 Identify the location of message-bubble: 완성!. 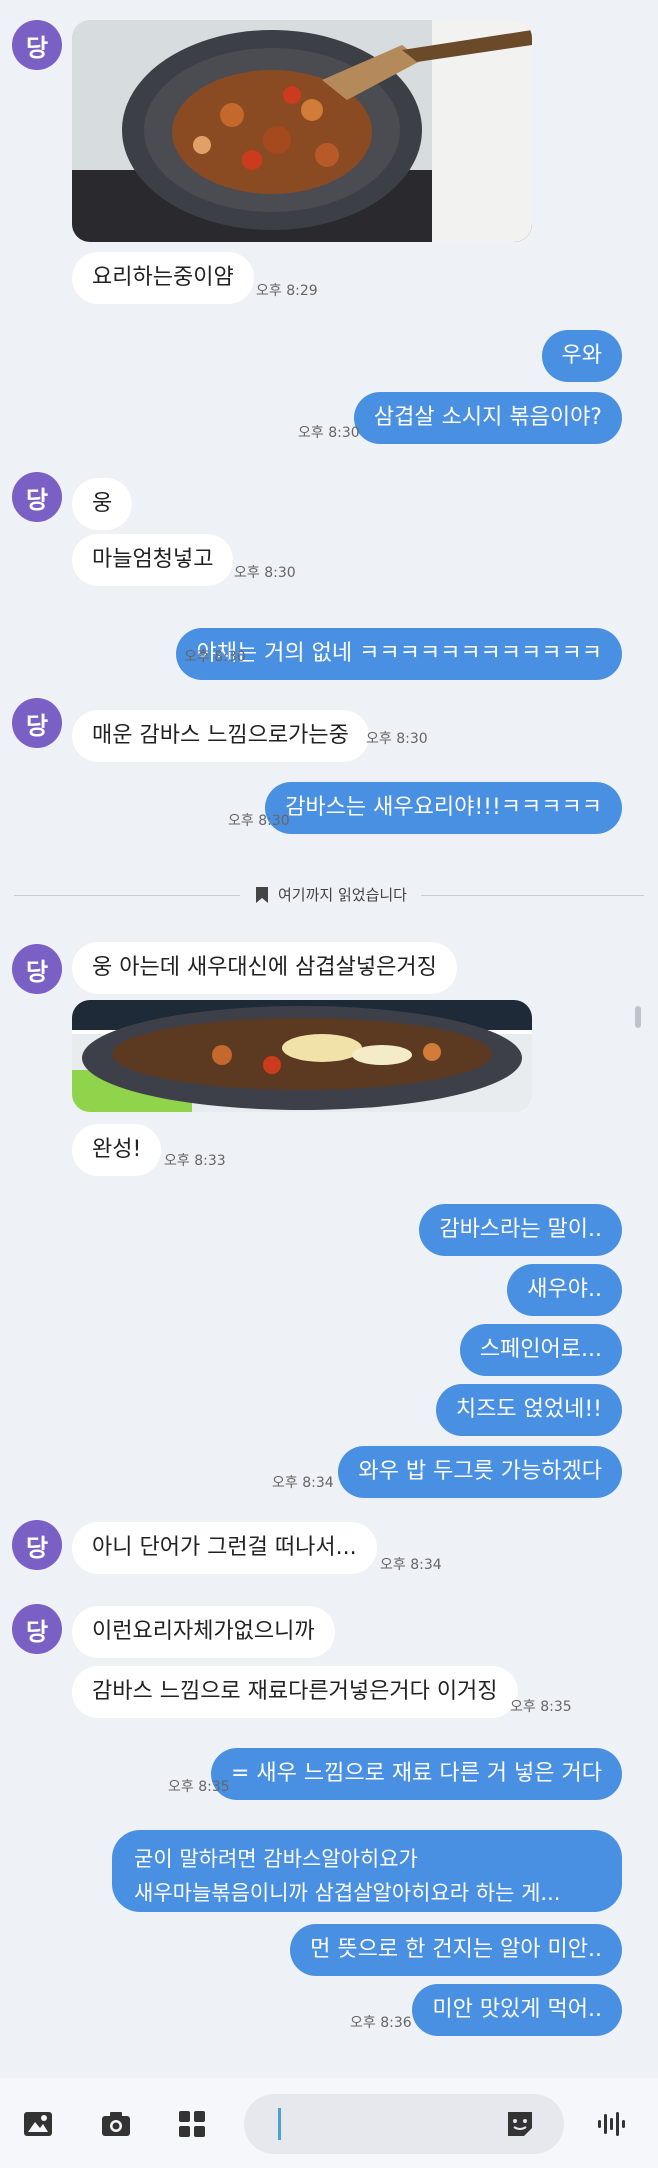
(117, 1150).